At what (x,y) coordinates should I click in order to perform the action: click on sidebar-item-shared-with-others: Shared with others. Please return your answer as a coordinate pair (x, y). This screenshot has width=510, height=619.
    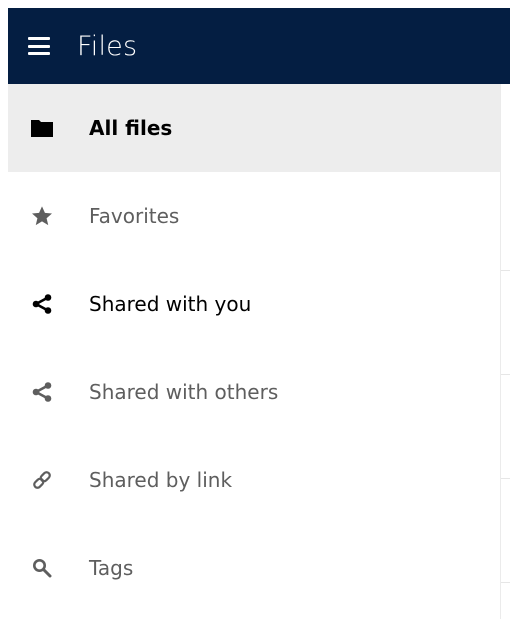
    Looking at the image, I should click on (254, 392).